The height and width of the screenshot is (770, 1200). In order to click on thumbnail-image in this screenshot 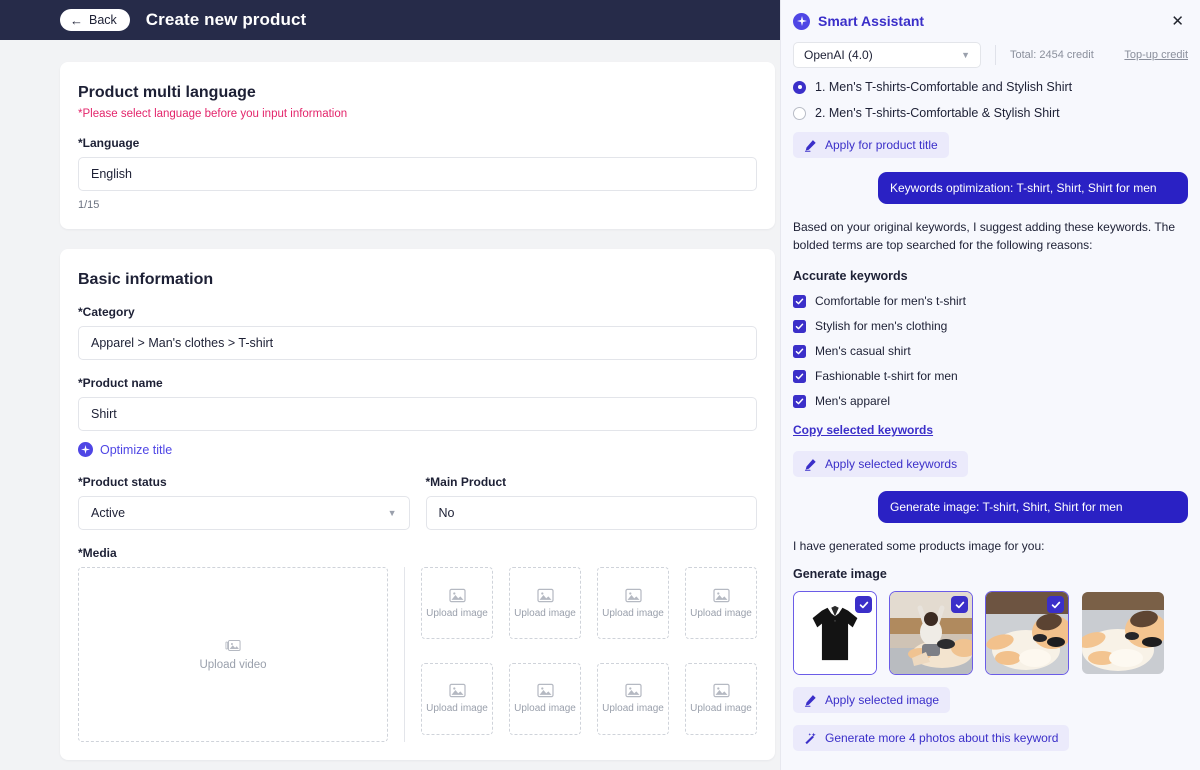, I will do `click(1123, 633)`.